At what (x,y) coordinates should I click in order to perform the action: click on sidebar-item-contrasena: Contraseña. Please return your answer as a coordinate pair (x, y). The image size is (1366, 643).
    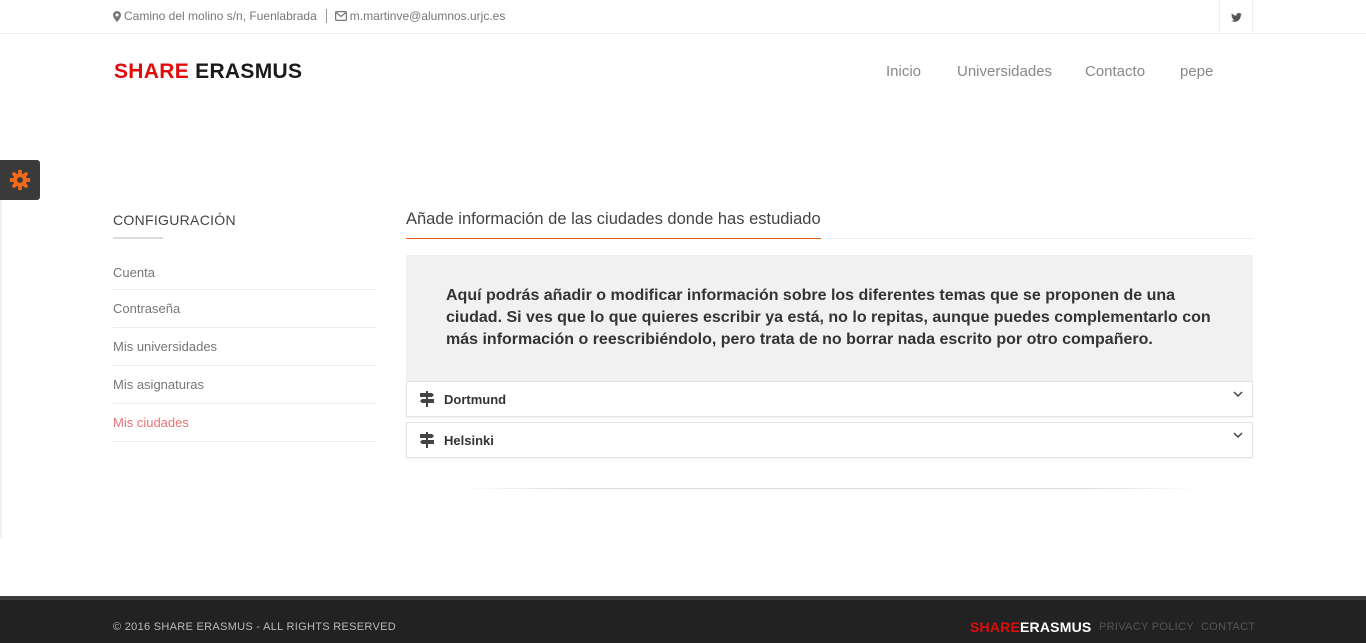
    Looking at the image, I should click on (244, 309).